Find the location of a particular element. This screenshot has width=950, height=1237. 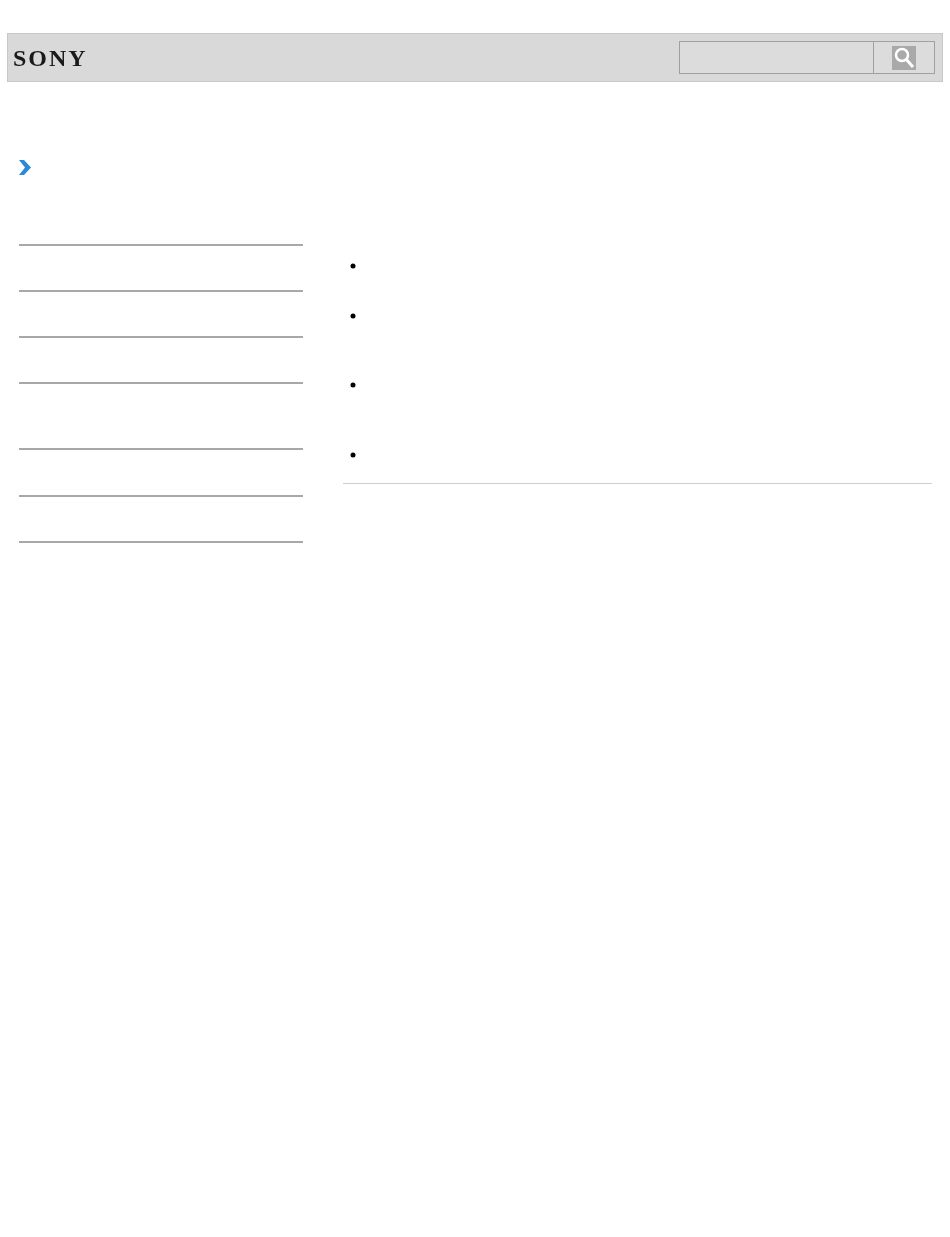

search-button is located at coordinates (904, 57).